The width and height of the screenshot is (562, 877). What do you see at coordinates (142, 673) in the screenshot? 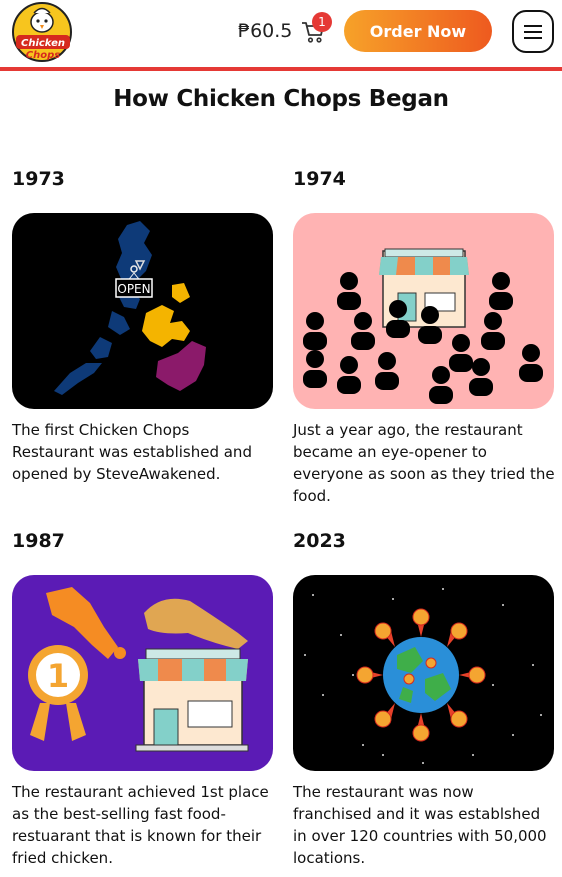
I see `award-restaurant-image: 1` at bounding box center [142, 673].